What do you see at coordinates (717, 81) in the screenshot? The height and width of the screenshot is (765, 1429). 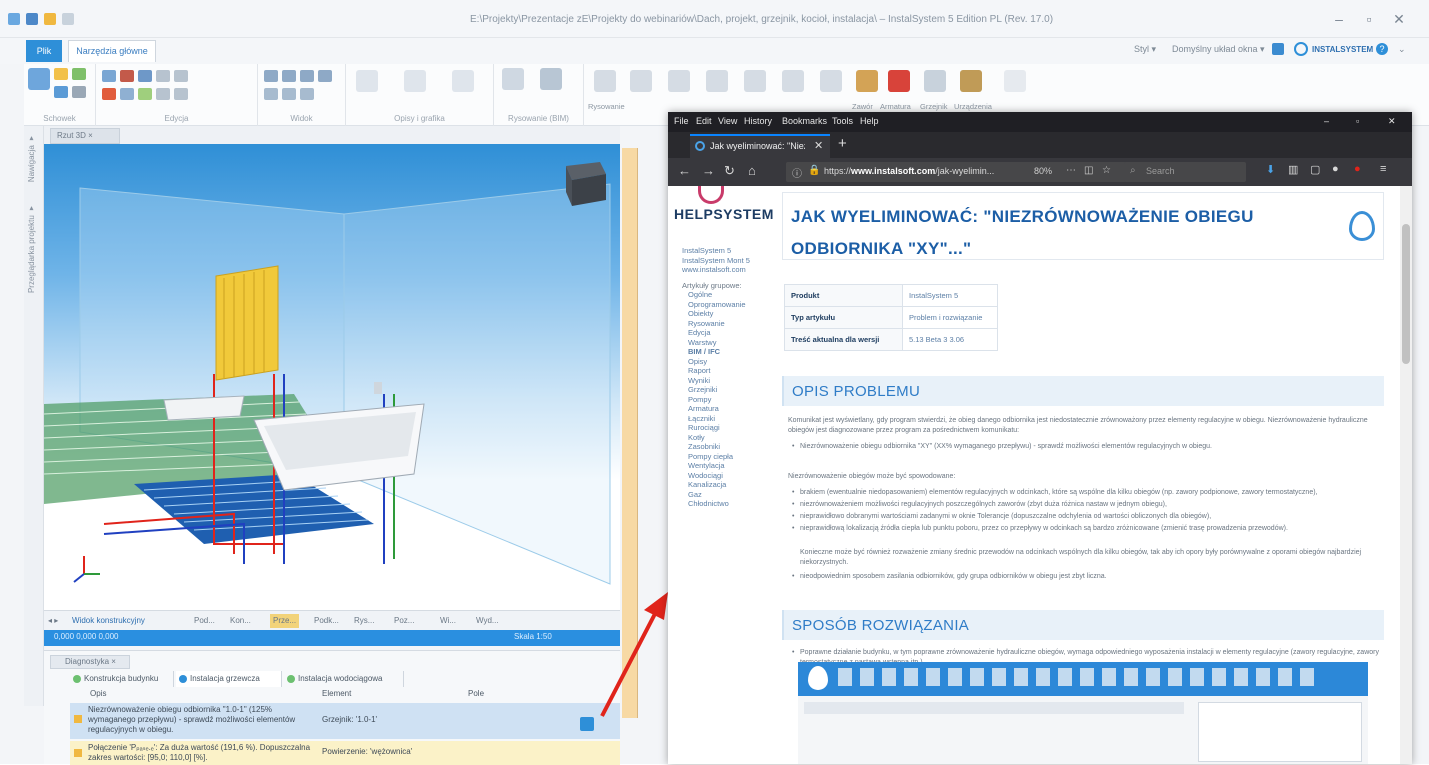 I see `column-icon` at bounding box center [717, 81].